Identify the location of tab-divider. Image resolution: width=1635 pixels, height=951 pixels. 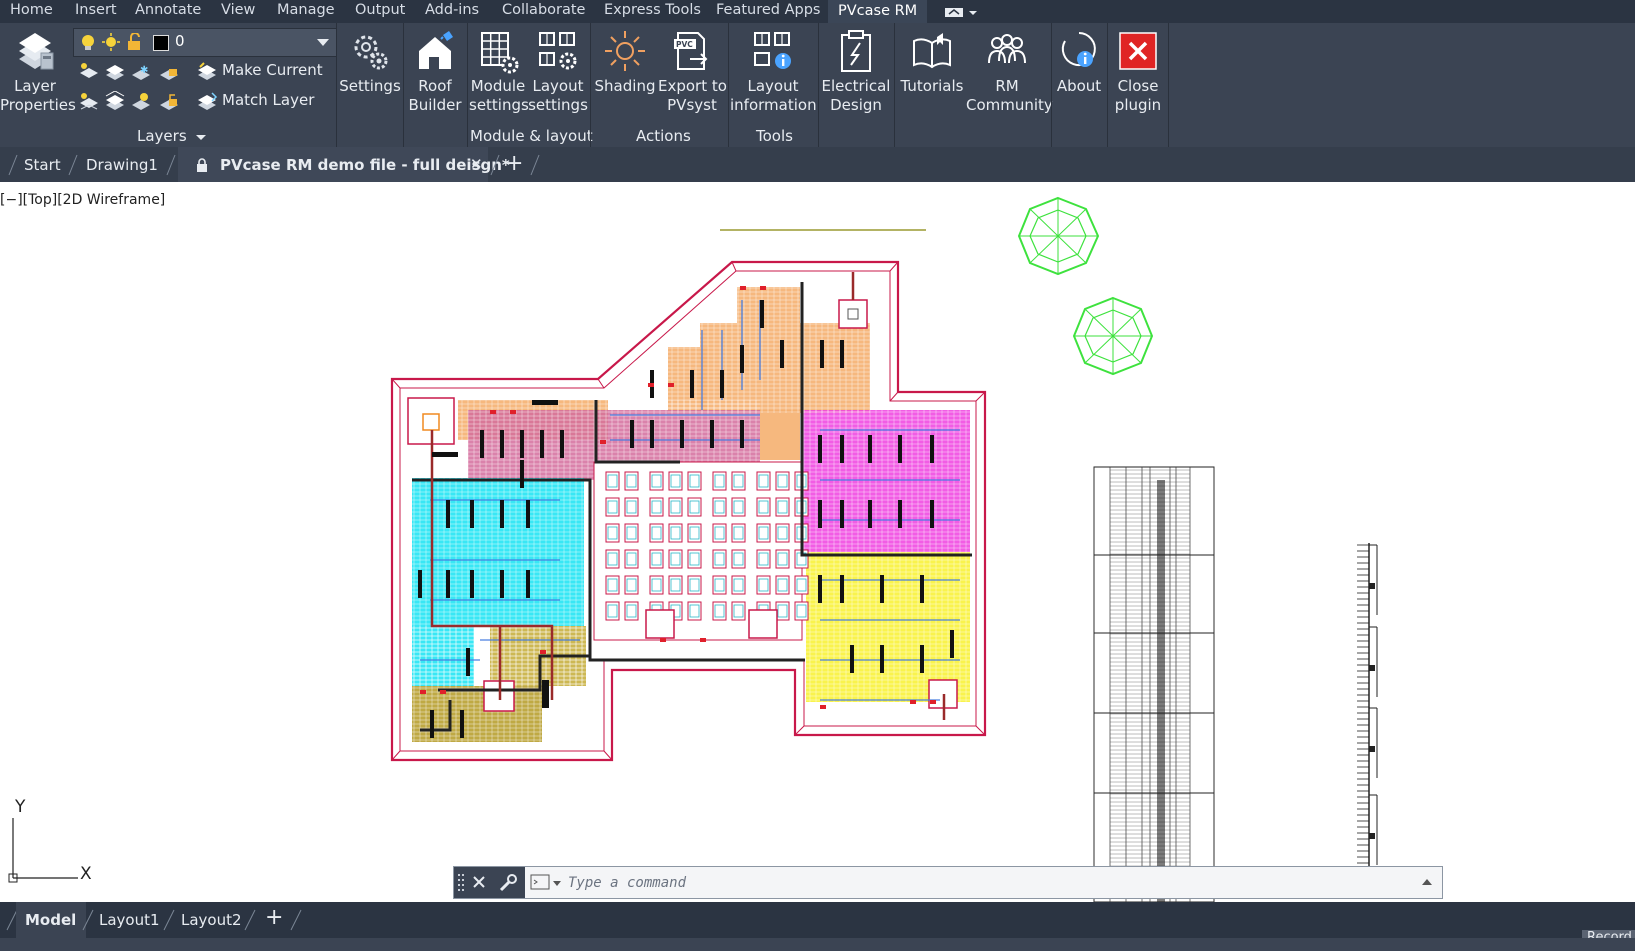
(88, 920).